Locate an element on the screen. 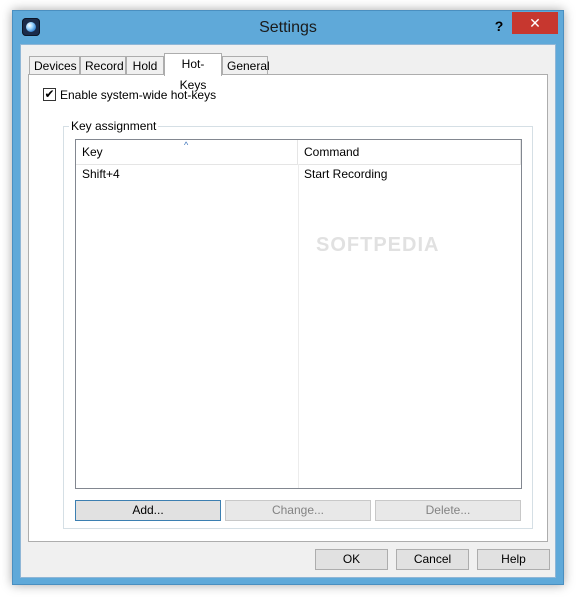 The height and width of the screenshot is (605, 584). tab-hot-keys: Hot-Keys is located at coordinates (193, 72).